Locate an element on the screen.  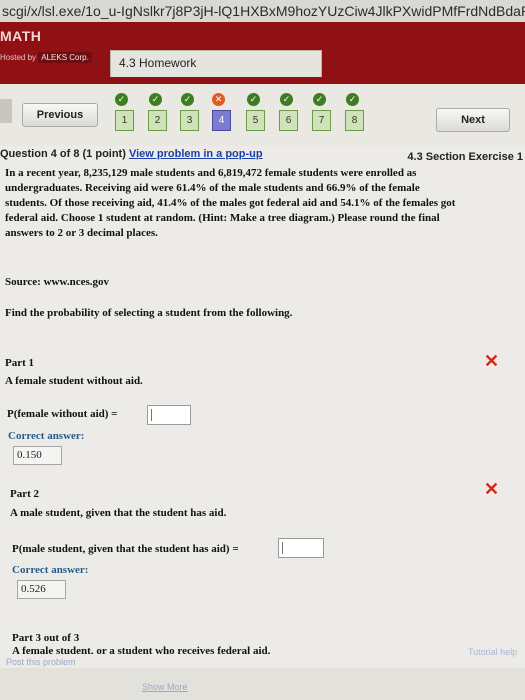
part-1-title: Part 1 is located at coordinates (20, 363).